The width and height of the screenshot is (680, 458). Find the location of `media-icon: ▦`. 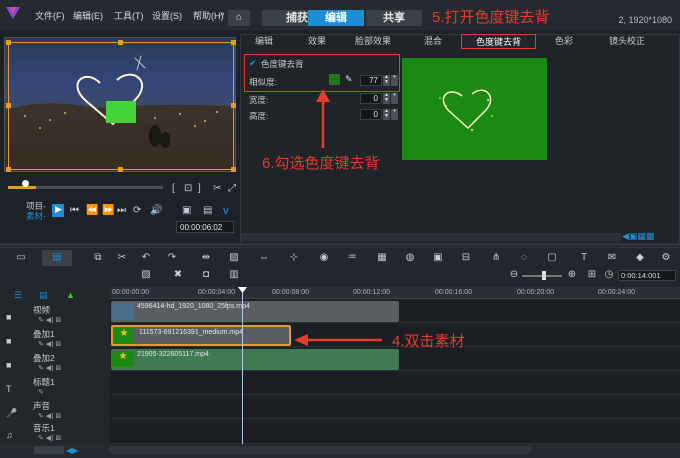

media-icon: ▦ is located at coordinates (382, 258).